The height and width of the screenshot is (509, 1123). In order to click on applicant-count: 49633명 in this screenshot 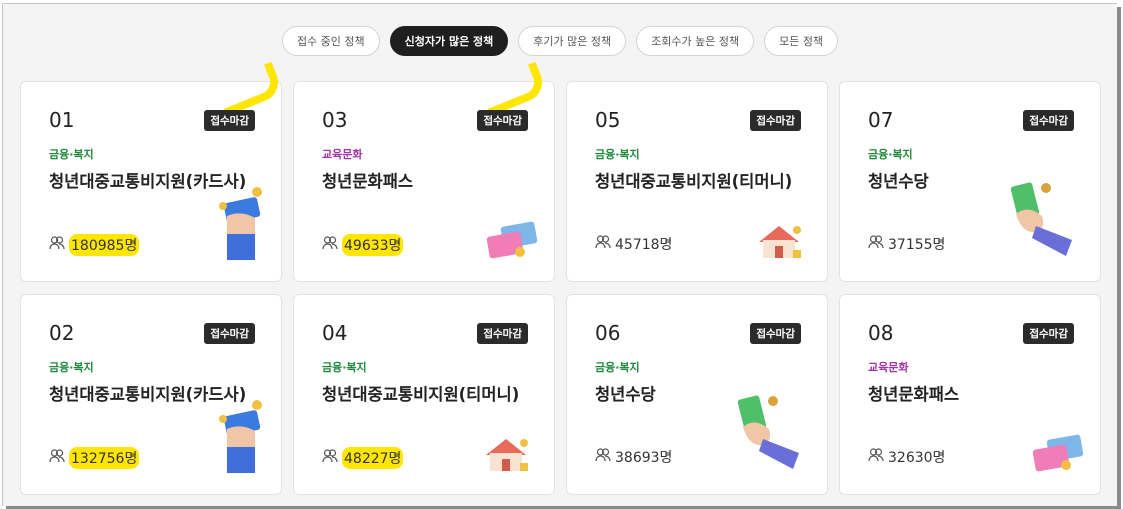, I will do `click(363, 245)`.